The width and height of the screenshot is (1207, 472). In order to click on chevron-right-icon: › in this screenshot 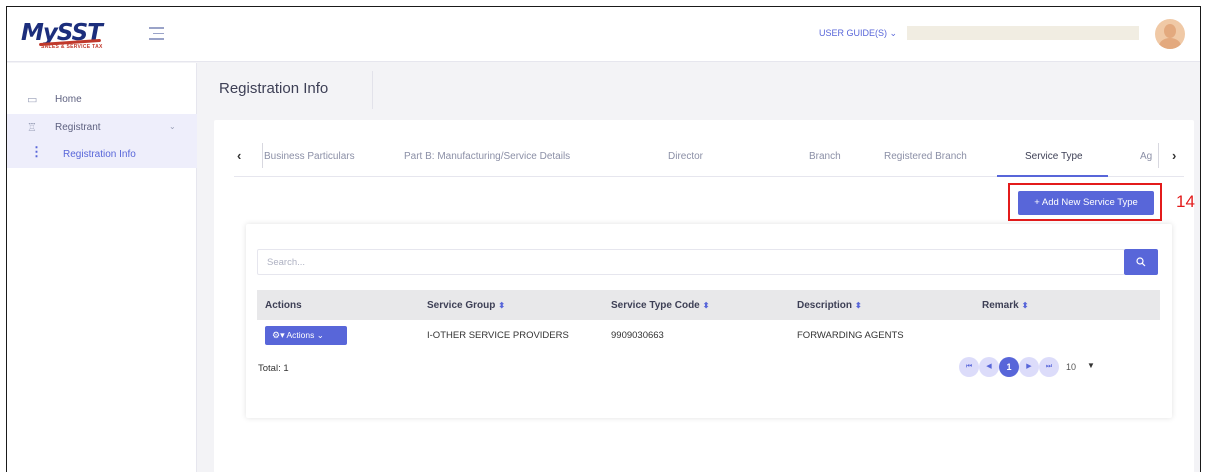, I will do `click(1174, 155)`.